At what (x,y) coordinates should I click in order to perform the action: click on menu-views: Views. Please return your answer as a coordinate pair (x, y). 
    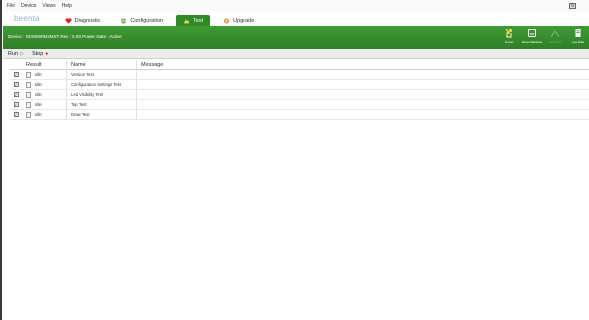
    Looking at the image, I should click on (48, 6).